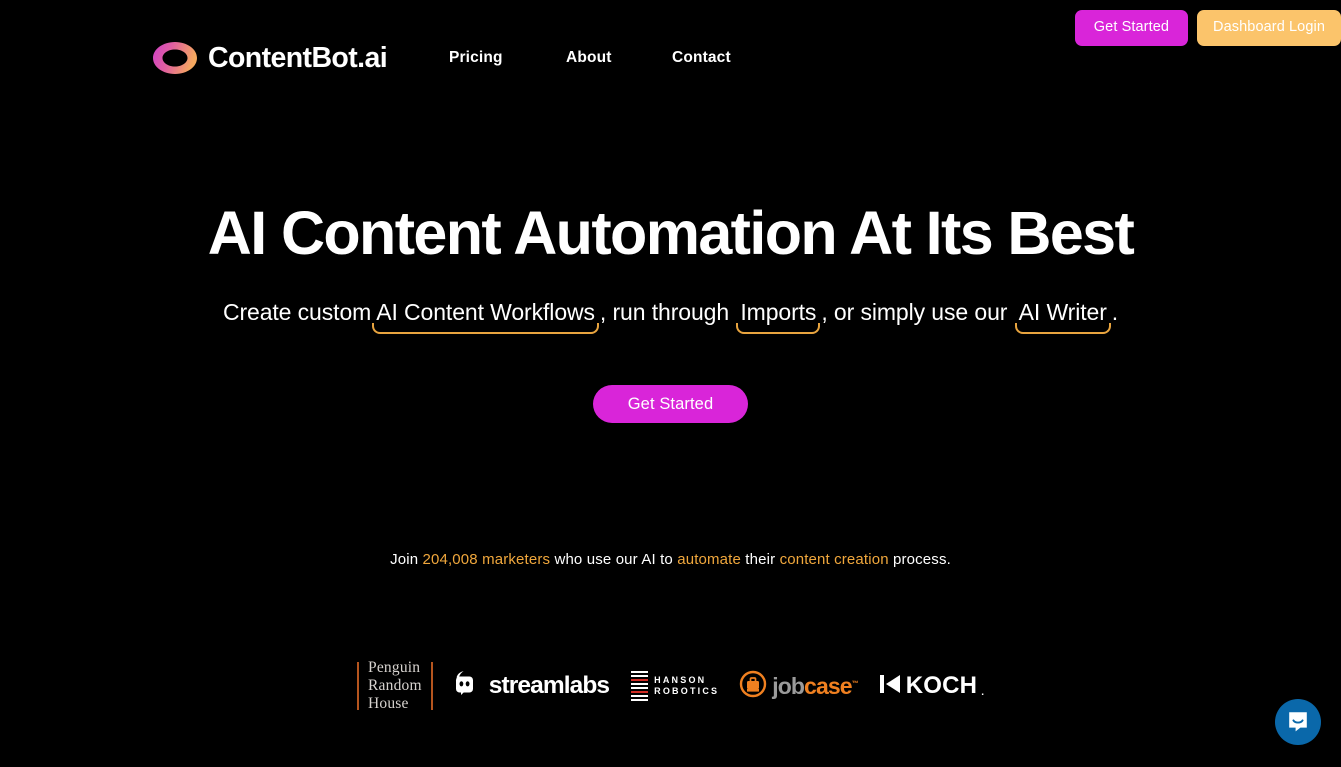  I want to click on client-logo-streamlabs: streamlabs, so click(529, 686).